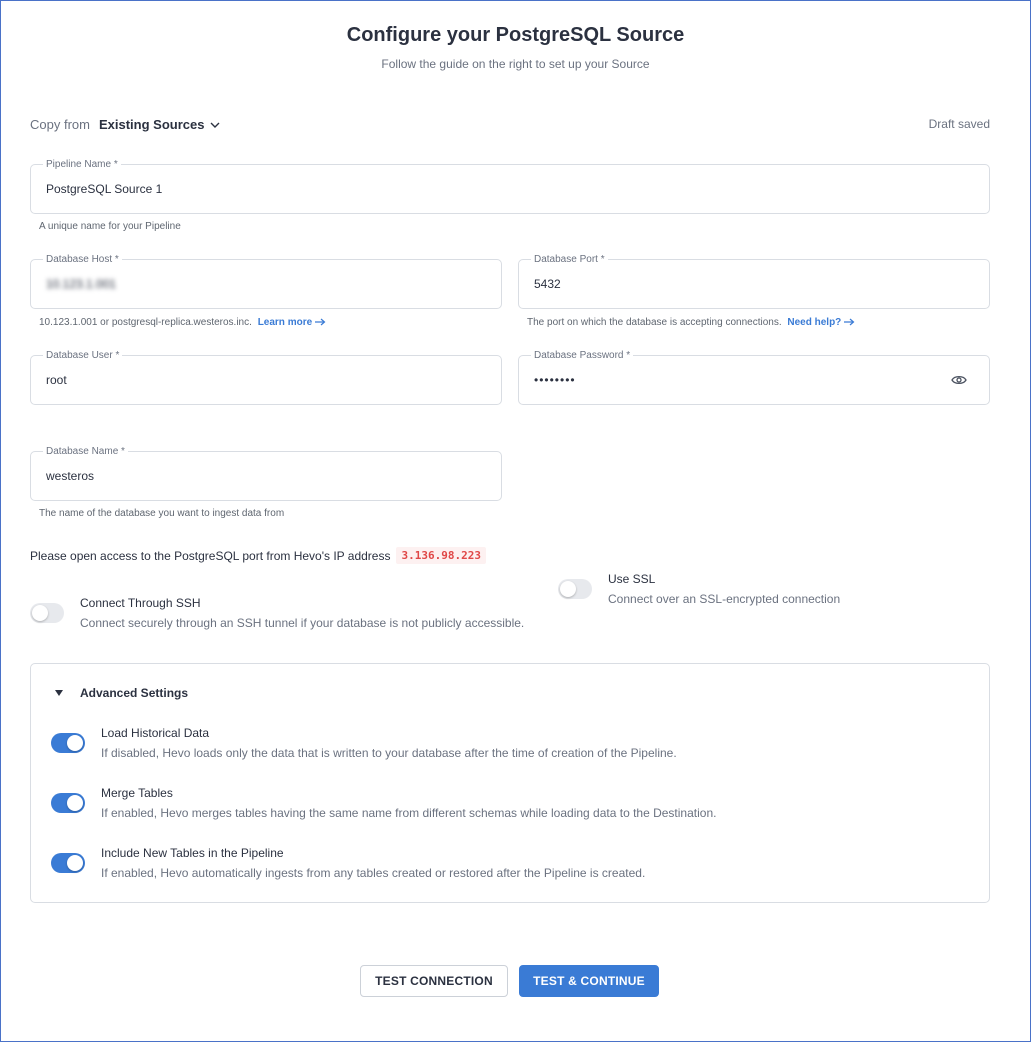 The image size is (1031, 1042). Describe the element at coordinates (134, 693) in the screenshot. I see `advanced-settings-title: Advanced Settings` at that location.